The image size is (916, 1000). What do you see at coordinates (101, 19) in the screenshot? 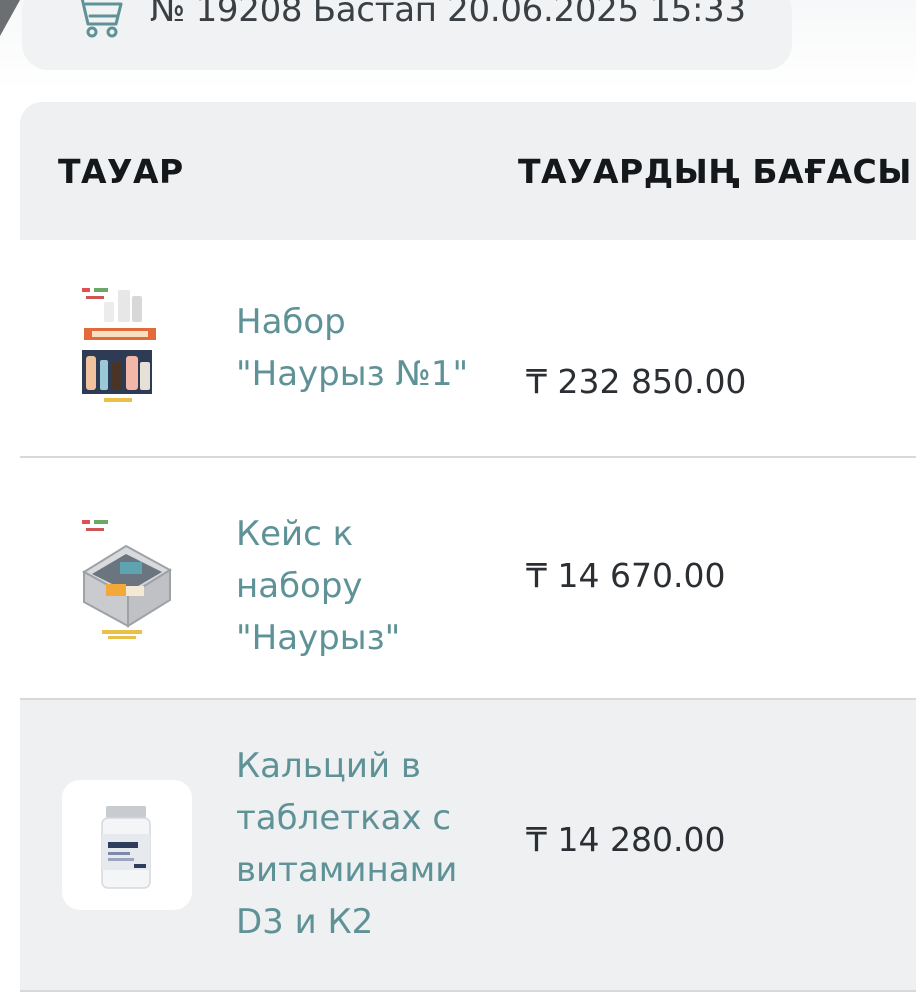
I see `cart-icon` at bounding box center [101, 19].